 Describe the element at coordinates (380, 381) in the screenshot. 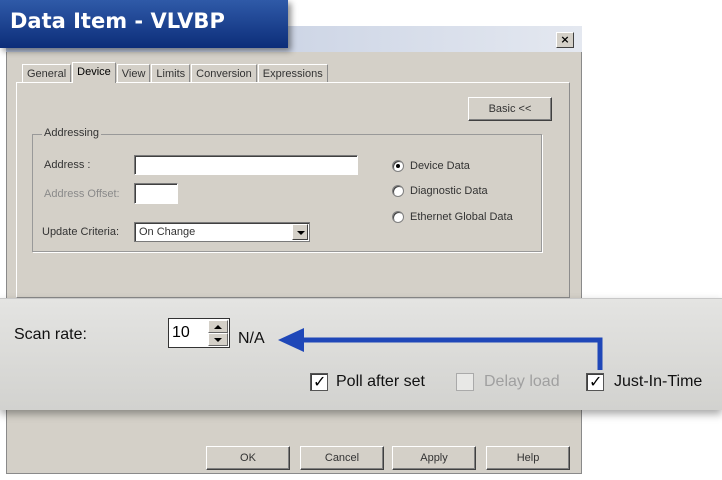

I see `poll-after-set-label: Poll after set` at that location.